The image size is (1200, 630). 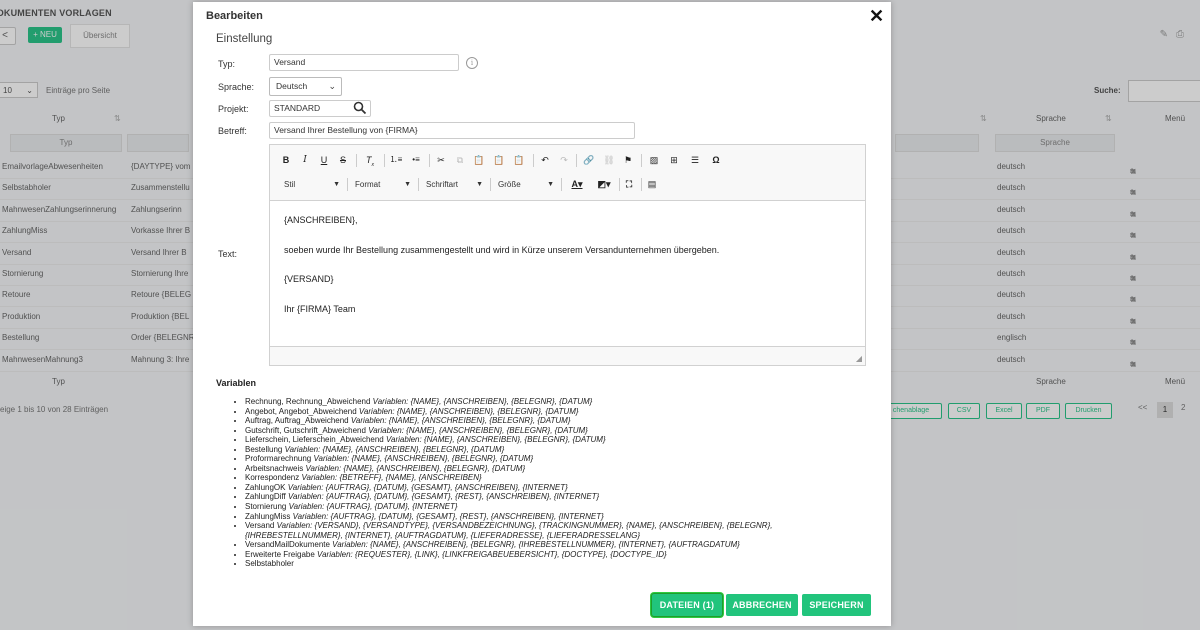 What do you see at coordinates (499, 160) in the screenshot?
I see `paste-text-icon: 📋` at bounding box center [499, 160].